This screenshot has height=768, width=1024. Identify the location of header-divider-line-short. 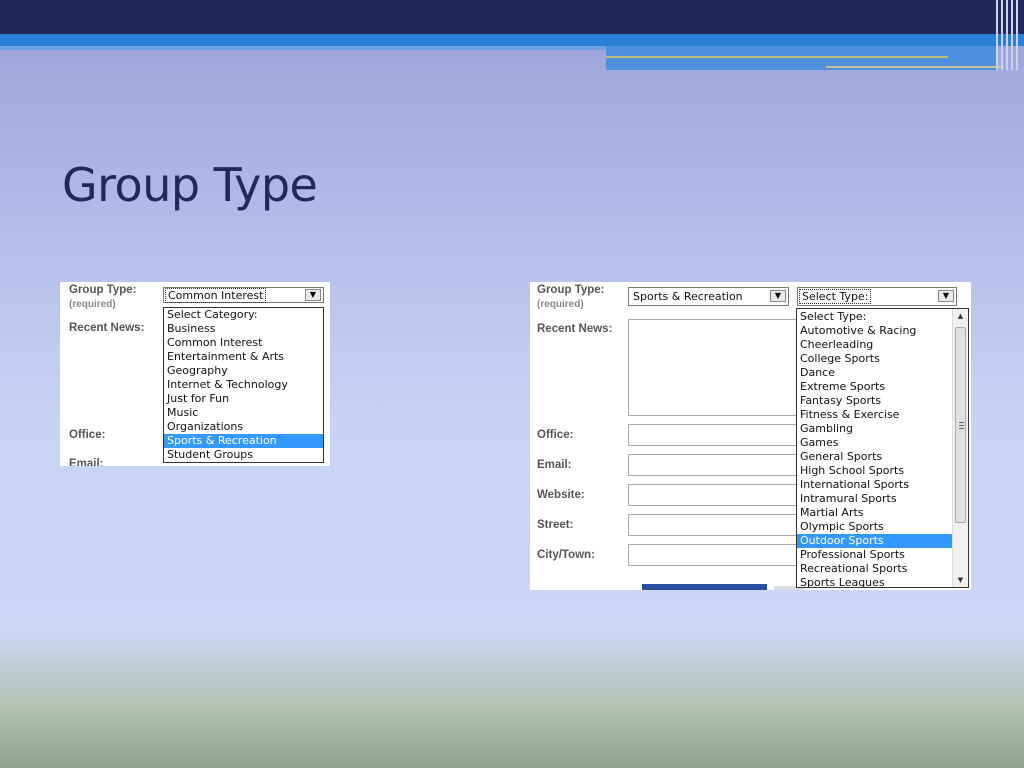
(915, 67).